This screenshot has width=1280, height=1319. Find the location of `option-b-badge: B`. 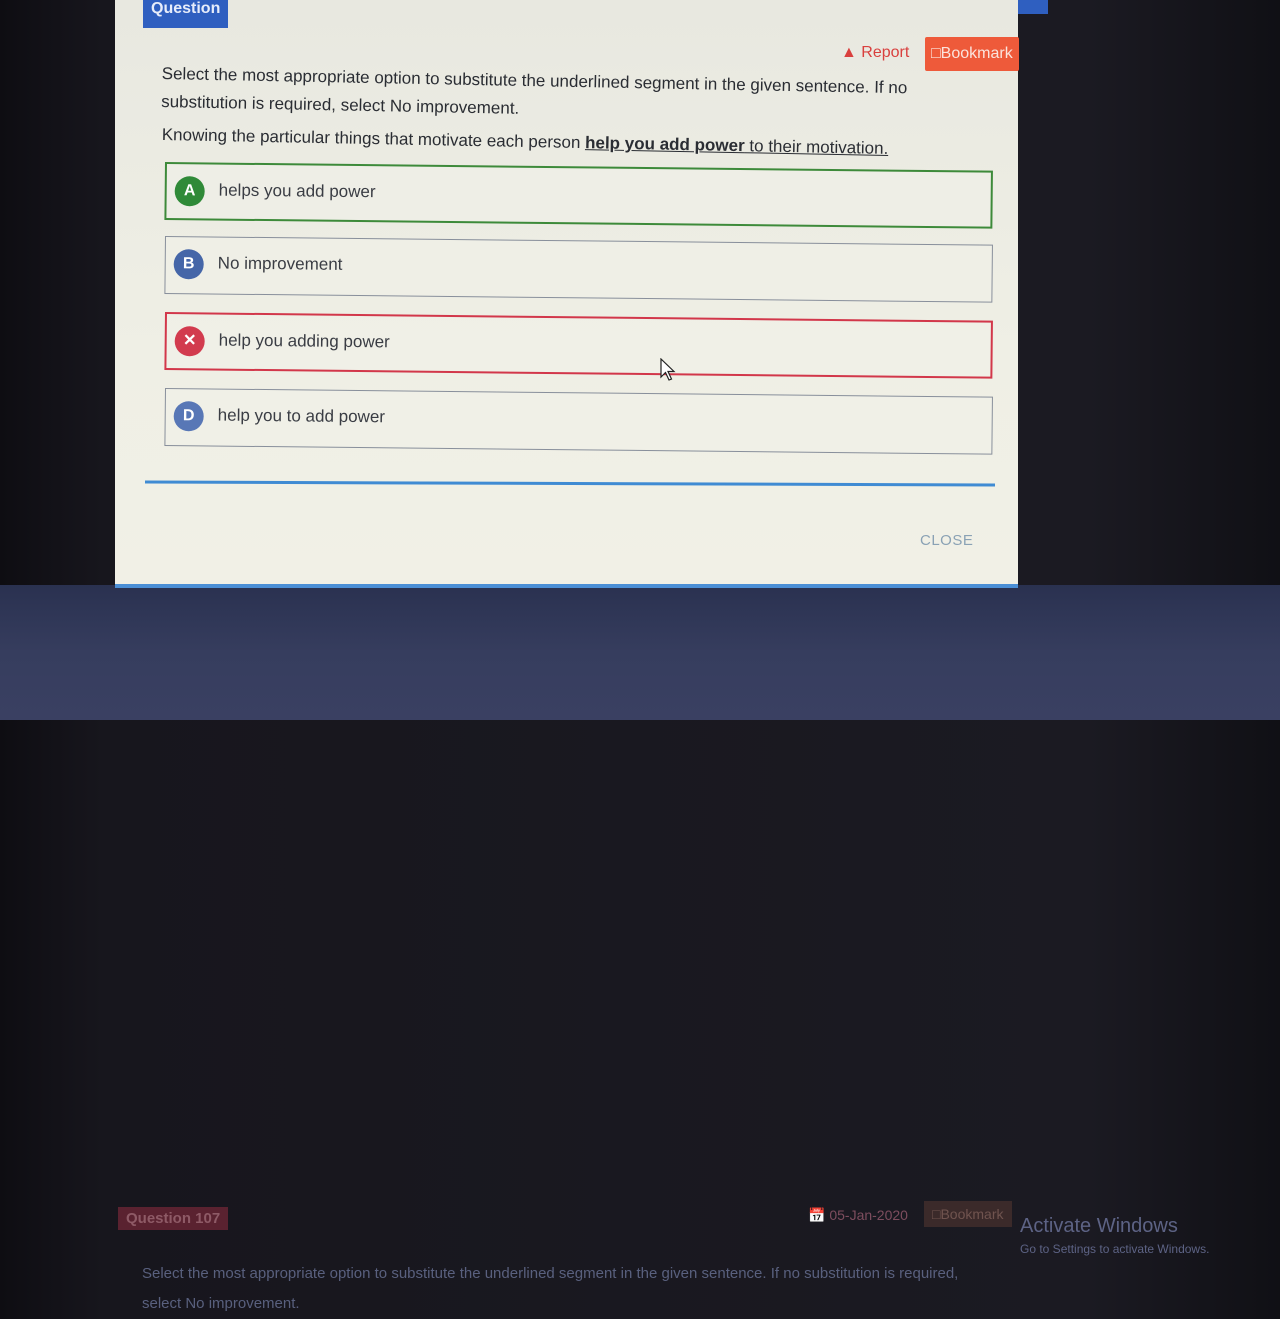

option-b-badge: B is located at coordinates (188, 264).